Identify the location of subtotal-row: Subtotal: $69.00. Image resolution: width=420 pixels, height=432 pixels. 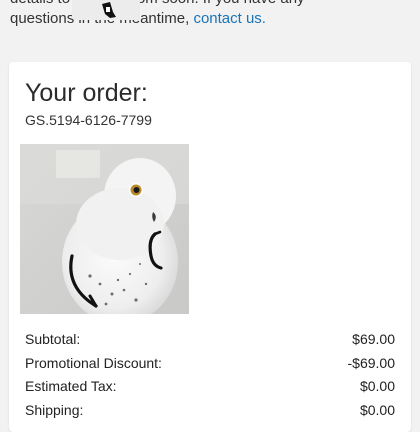
(210, 340).